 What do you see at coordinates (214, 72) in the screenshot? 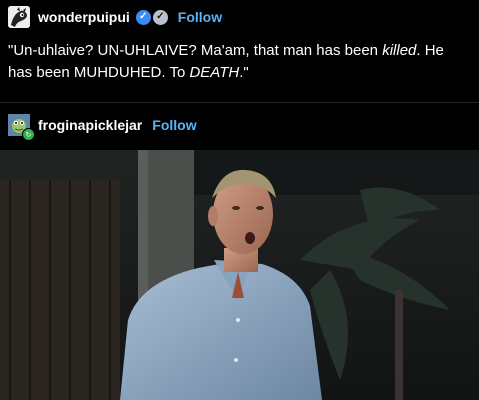
I see `quote-emphasis: DEATH` at bounding box center [214, 72].